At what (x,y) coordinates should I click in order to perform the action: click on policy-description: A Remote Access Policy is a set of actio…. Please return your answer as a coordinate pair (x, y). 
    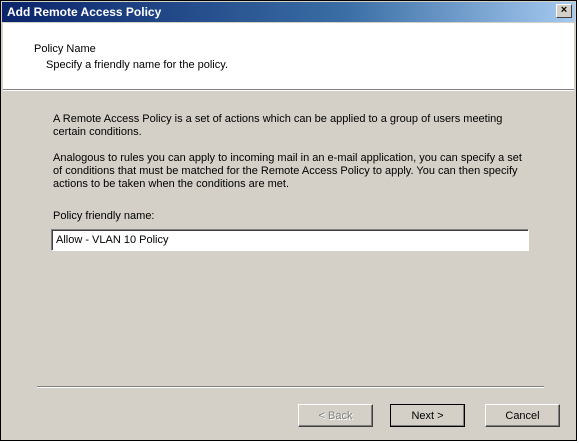
    Looking at the image, I should click on (278, 125).